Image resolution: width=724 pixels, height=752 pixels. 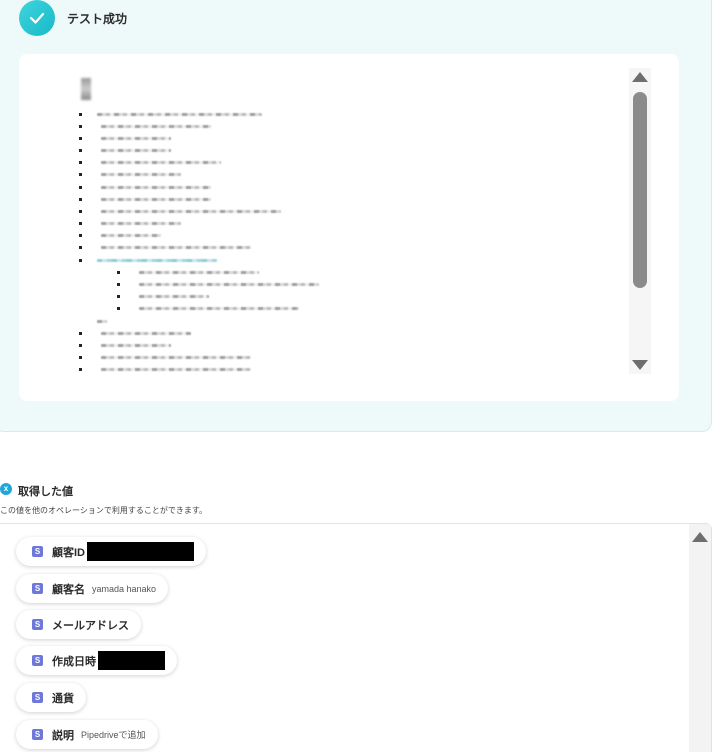 What do you see at coordinates (124, 588) in the screenshot?
I see `chip-value: yamada hanako` at bounding box center [124, 588].